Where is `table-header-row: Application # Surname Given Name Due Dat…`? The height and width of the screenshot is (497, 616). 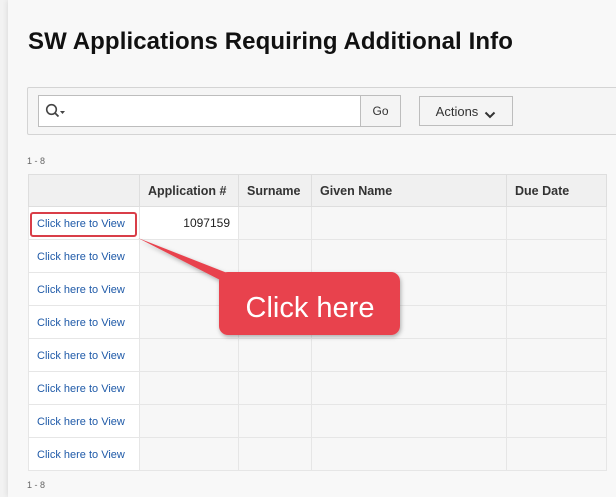
table-header-row: Application # Surname Given Name Due Dat… is located at coordinates (317, 190).